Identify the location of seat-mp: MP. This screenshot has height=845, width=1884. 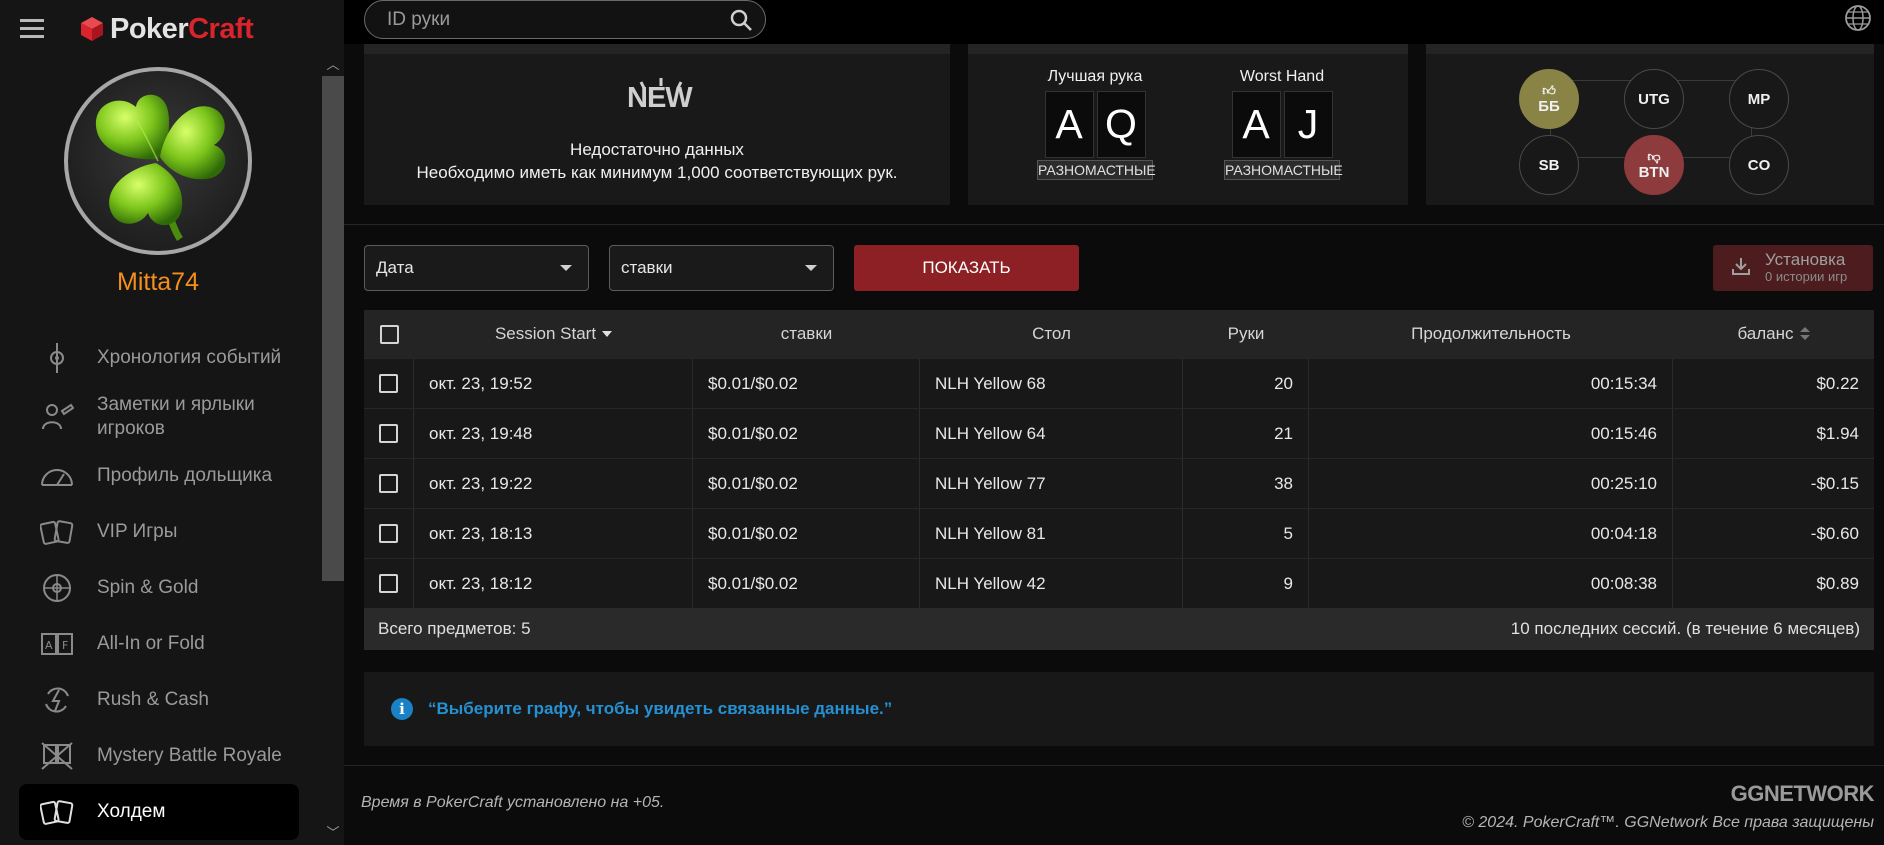
(1759, 99).